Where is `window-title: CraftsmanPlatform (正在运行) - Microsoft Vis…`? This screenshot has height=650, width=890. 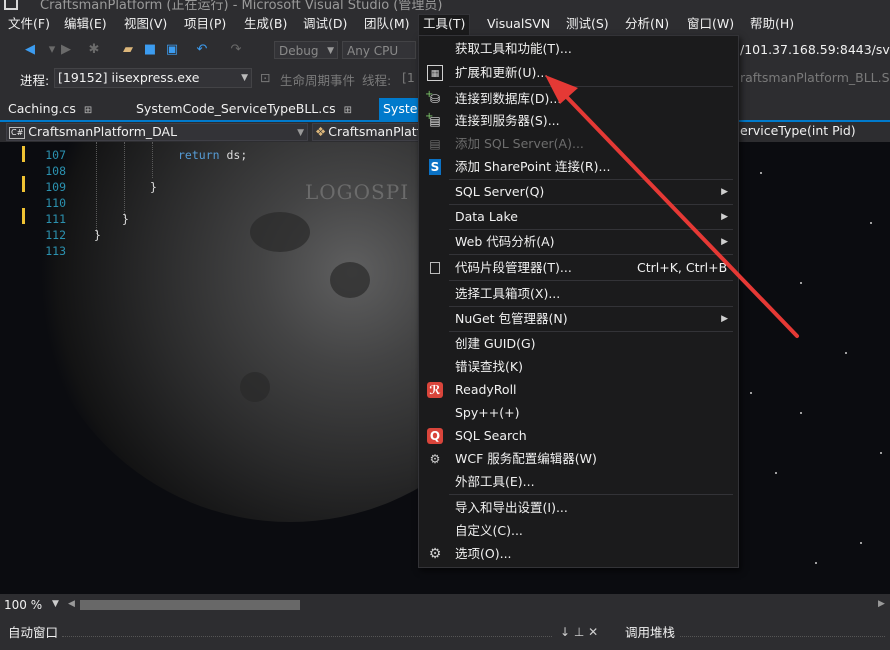
window-title: CraftsmanPlatform (正在运行) - Microsoft Vis… is located at coordinates (241, 6).